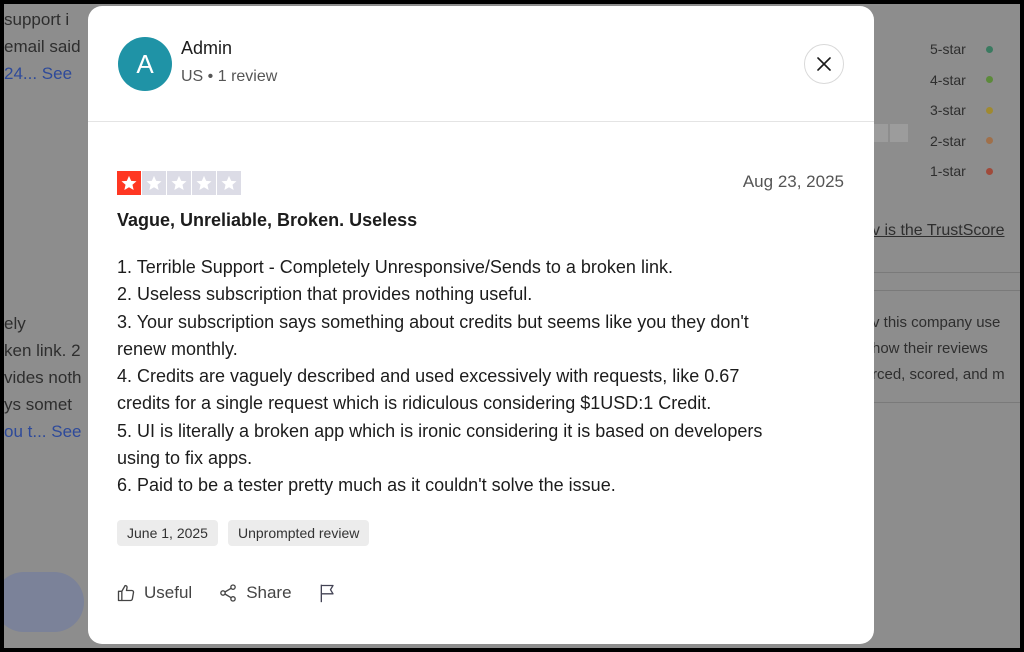 The width and height of the screenshot is (1024, 652). I want to click on background-see-more-link: 24... See, so click(38, 73).